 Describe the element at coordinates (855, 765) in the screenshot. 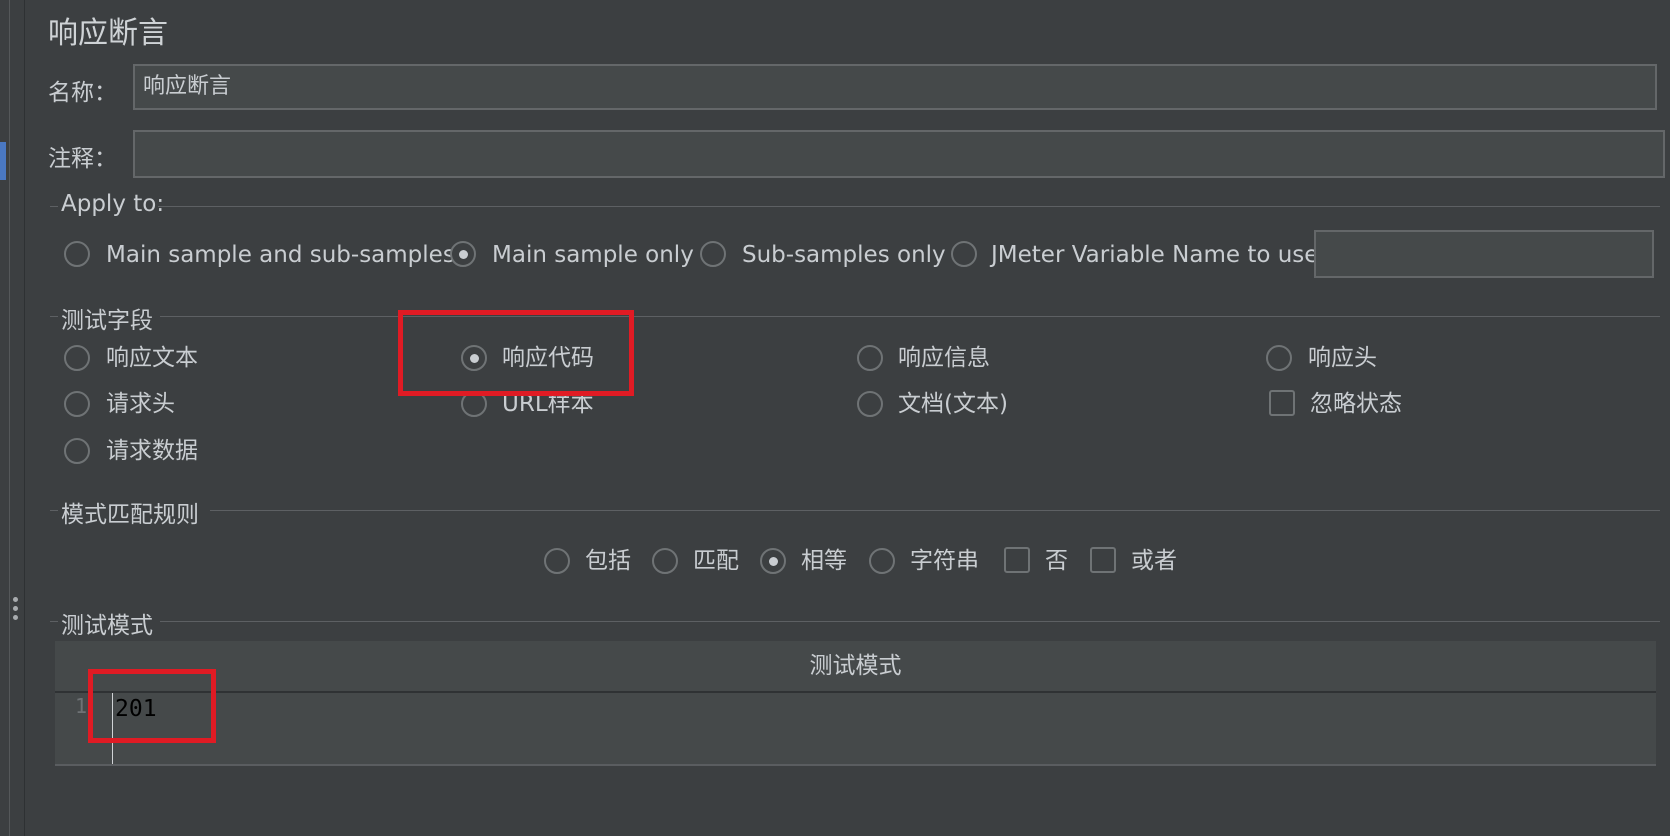

I see `table-bottom-border` at that location.